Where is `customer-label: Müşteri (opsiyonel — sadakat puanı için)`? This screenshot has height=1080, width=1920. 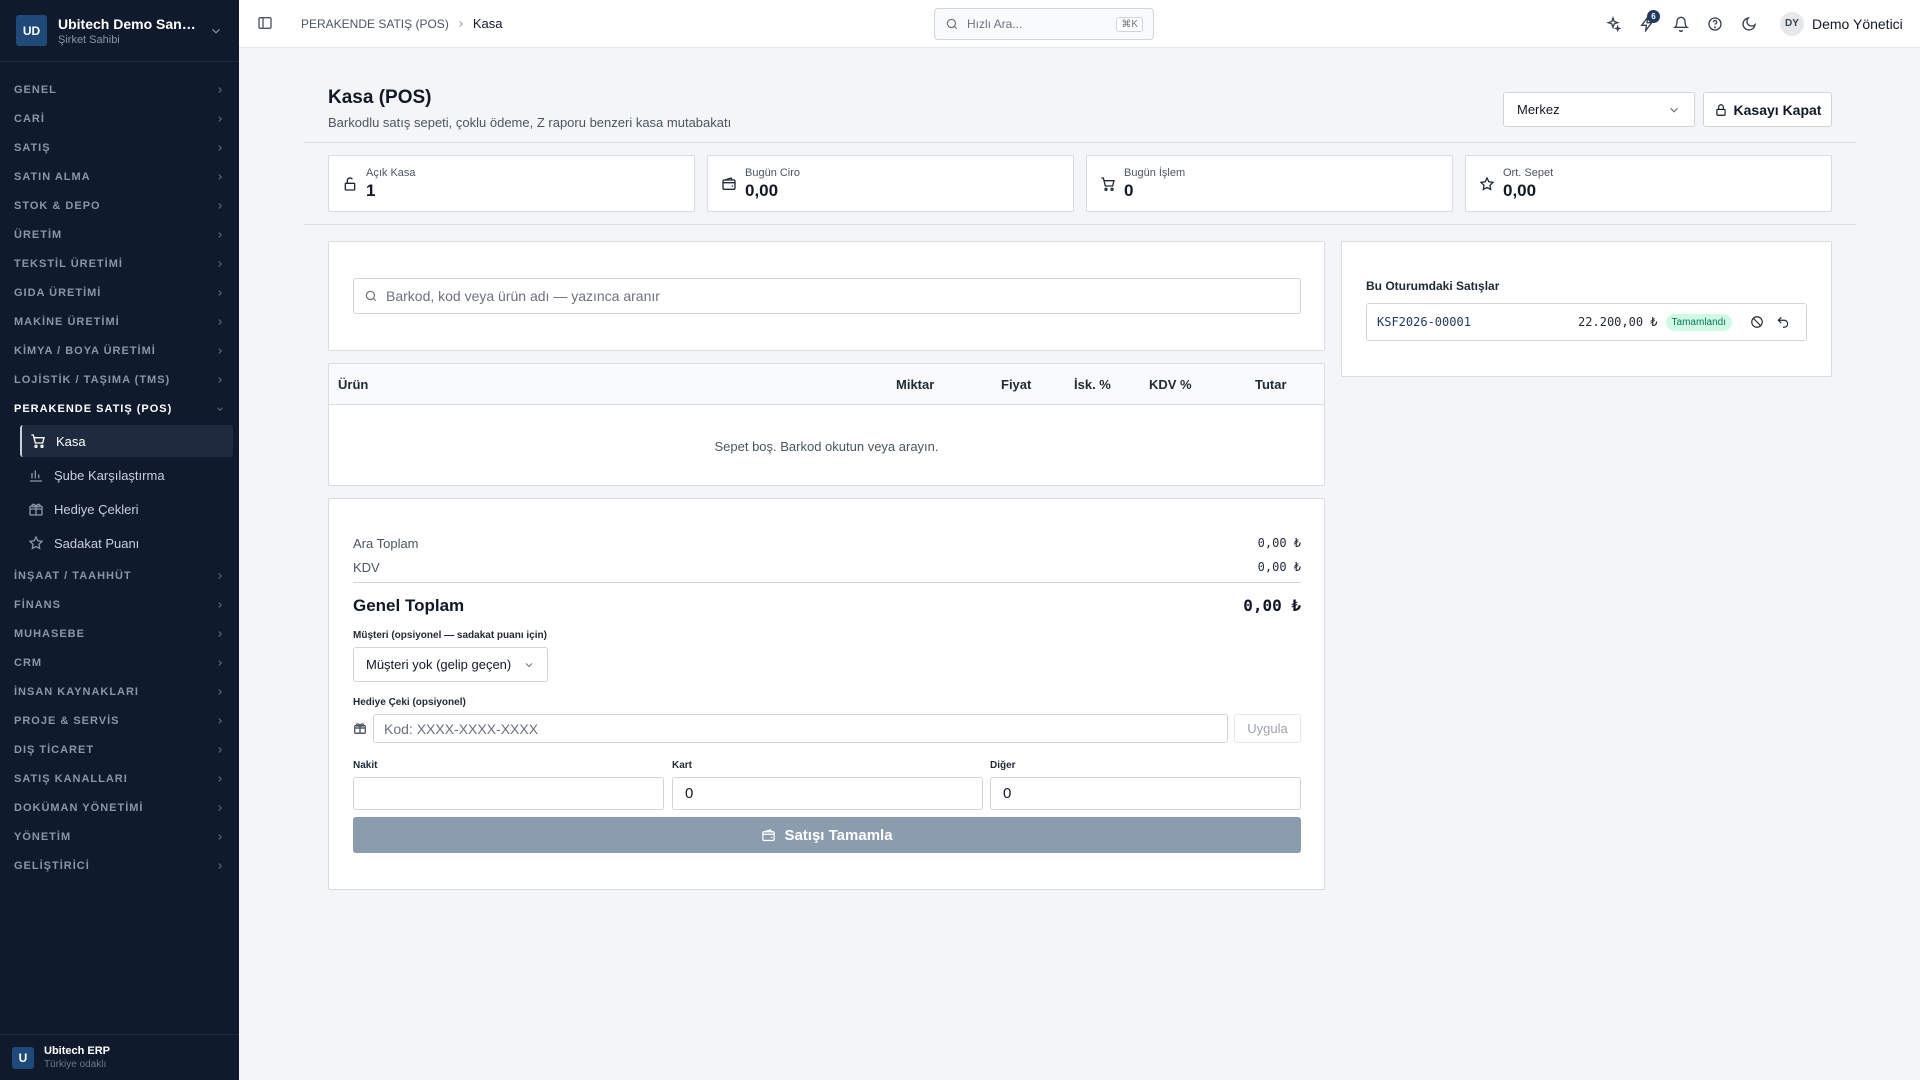
customer-label: Müşteri (opsiyonel — sadakat puanı için) is located at coordinates (450, 635).